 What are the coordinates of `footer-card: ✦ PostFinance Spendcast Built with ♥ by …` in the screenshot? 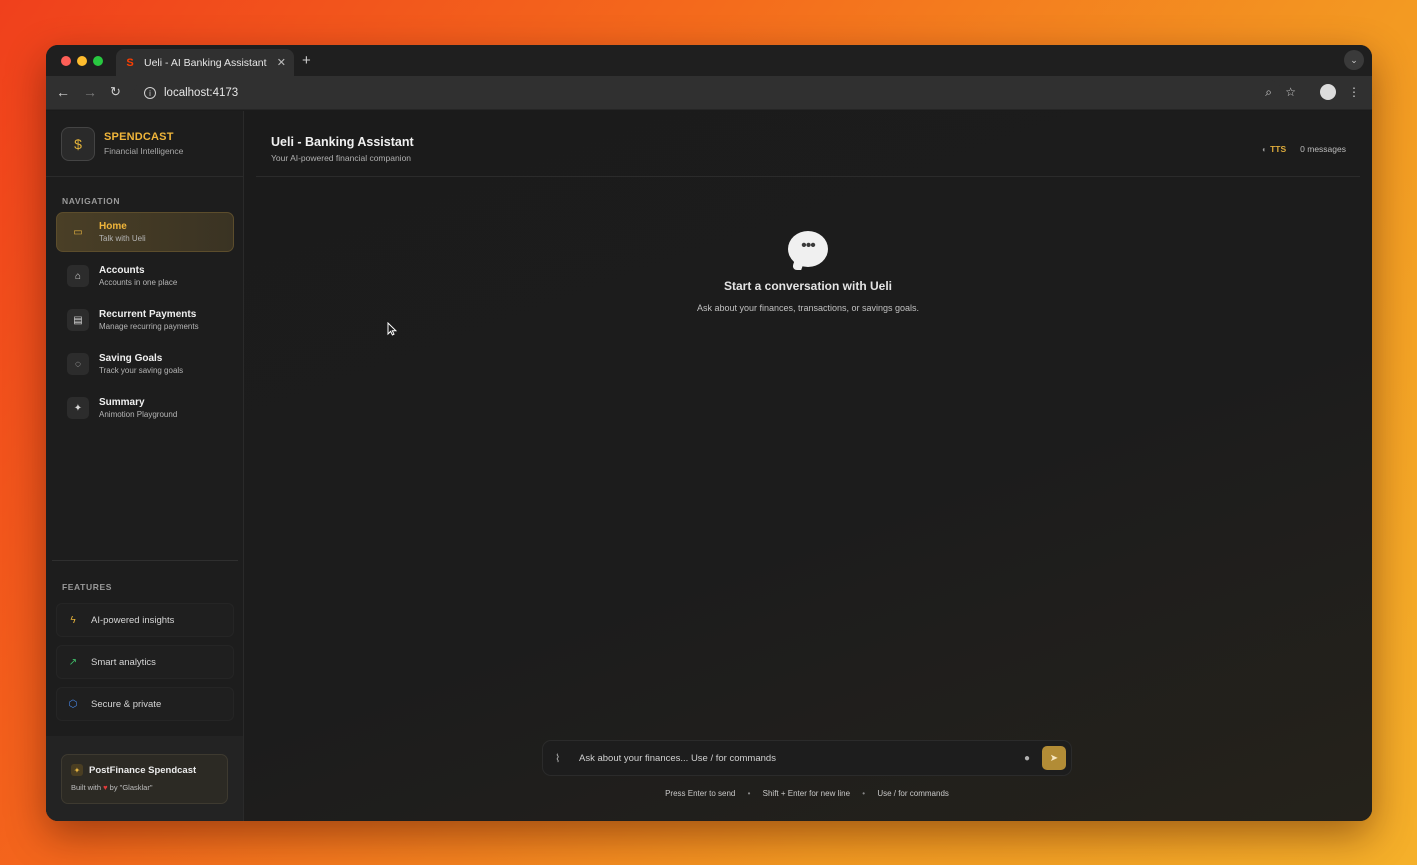 It's located at (144, 779).